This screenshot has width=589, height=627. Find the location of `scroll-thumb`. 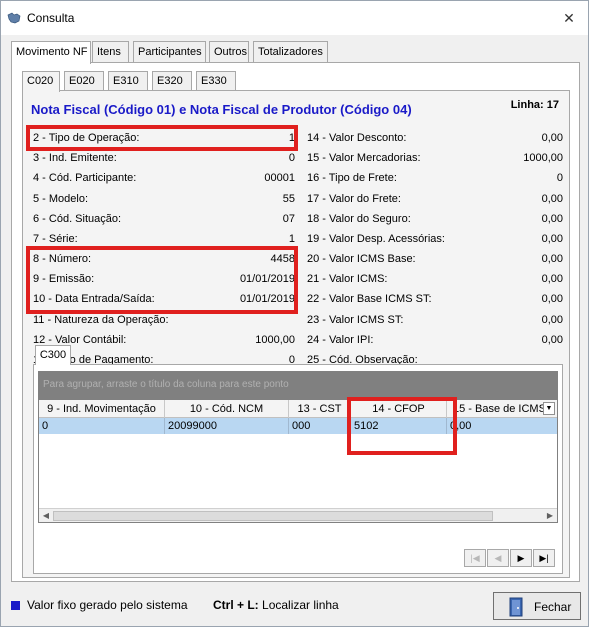

scroll-thumb is located at coordinates (273, 516).